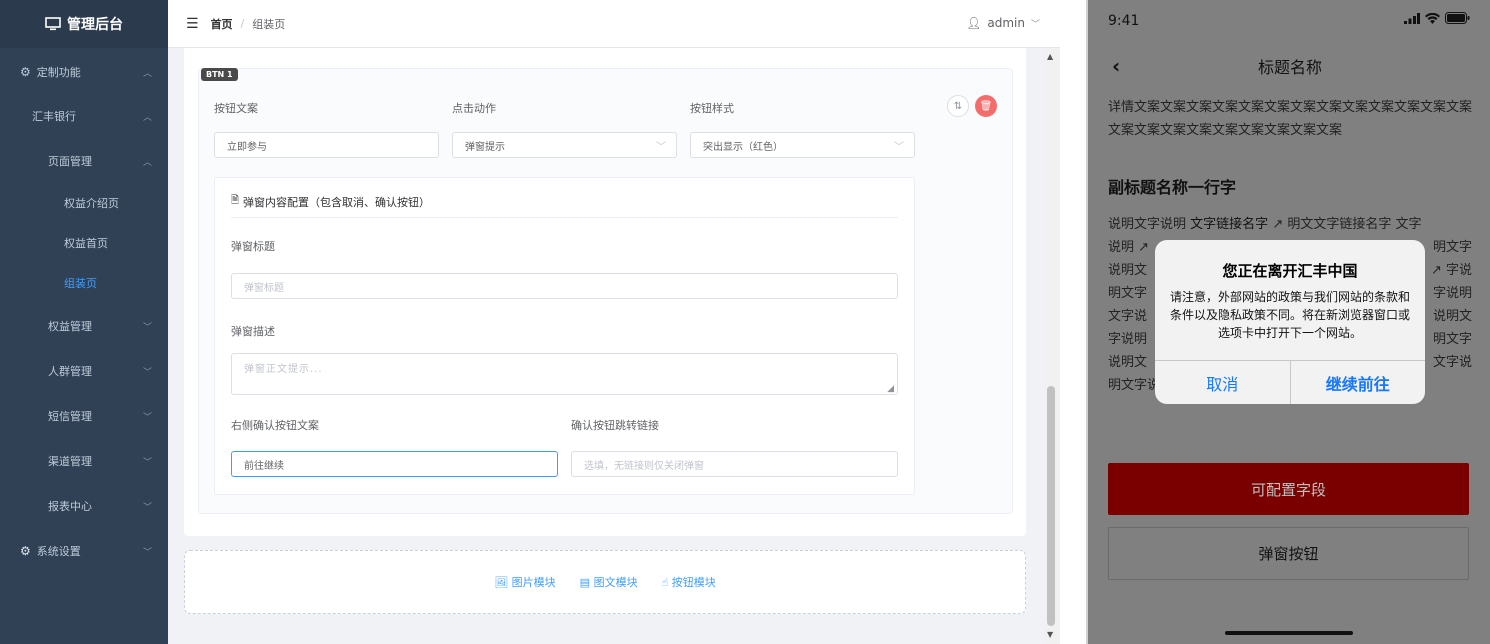 This screenshot has height=644, width=1490. I want to click on delete-button: 🗑︎, so click(986, 106).